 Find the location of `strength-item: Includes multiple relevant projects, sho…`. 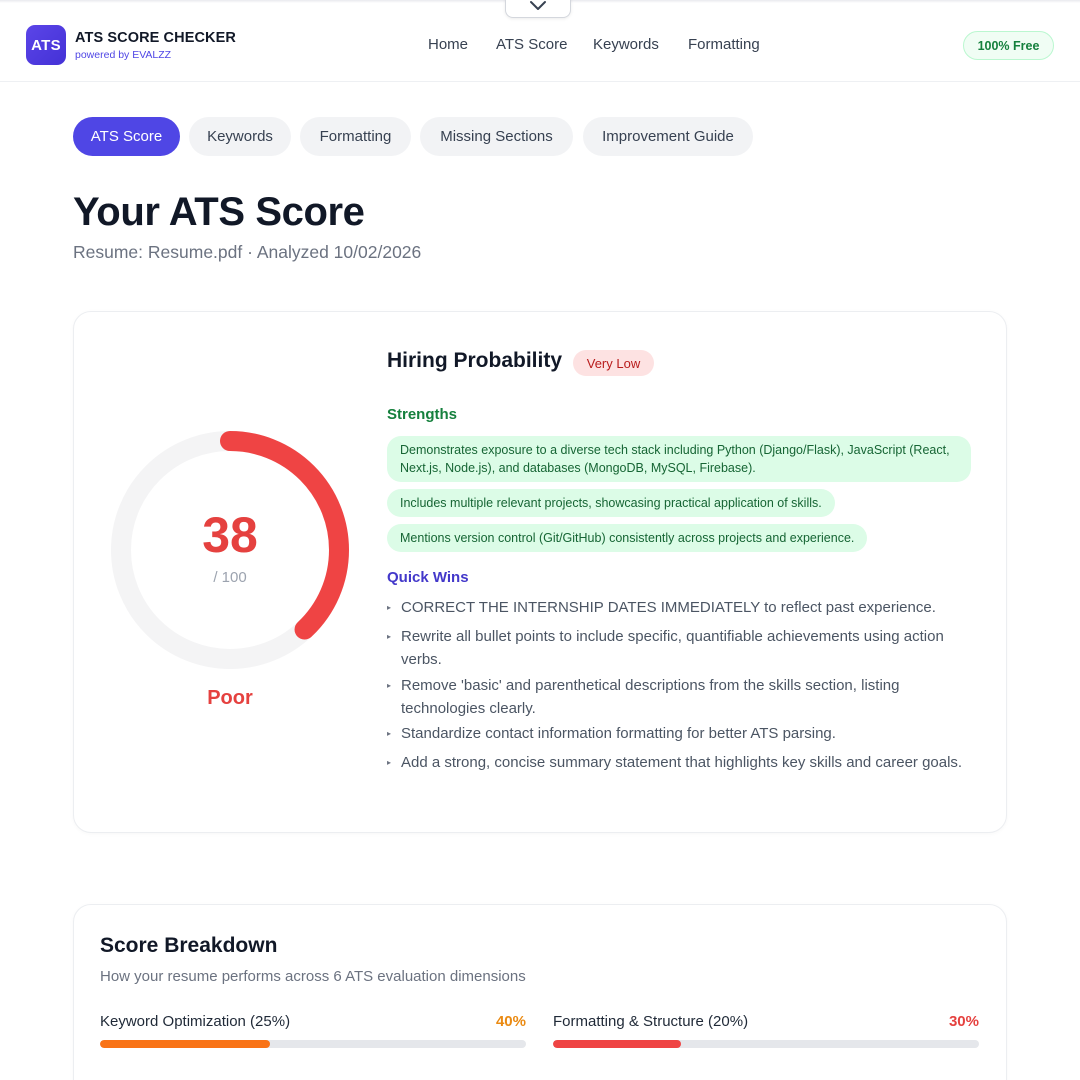

strength-item: Includes multiple relevant projects, sho… is located at coordinates (611, 503).